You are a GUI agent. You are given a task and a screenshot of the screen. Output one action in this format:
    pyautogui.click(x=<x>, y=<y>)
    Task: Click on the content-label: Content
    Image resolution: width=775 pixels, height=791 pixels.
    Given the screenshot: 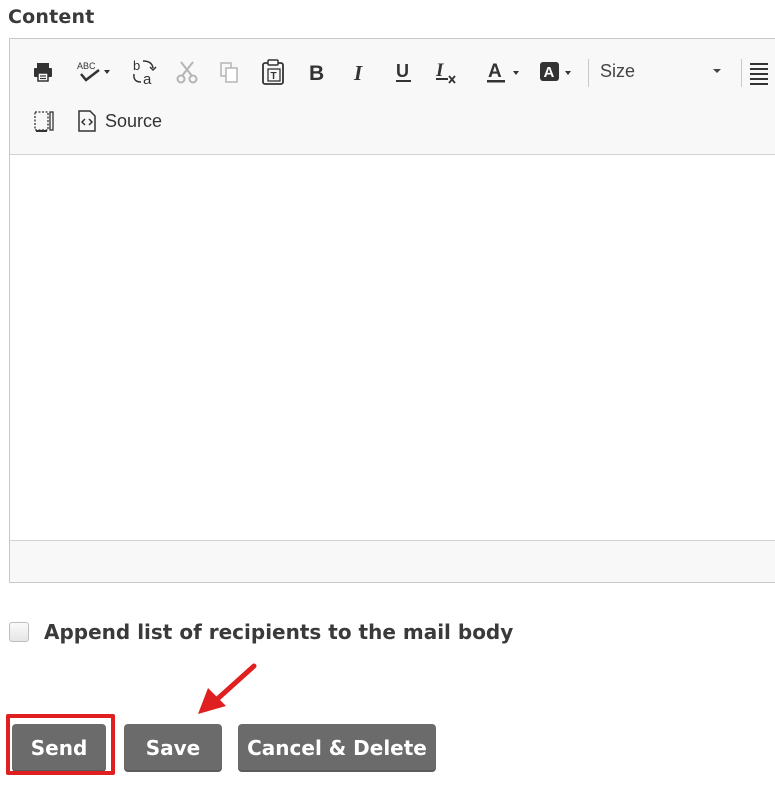 What is the action you would take?
    pyautogui.click(x=51, y=17)
    